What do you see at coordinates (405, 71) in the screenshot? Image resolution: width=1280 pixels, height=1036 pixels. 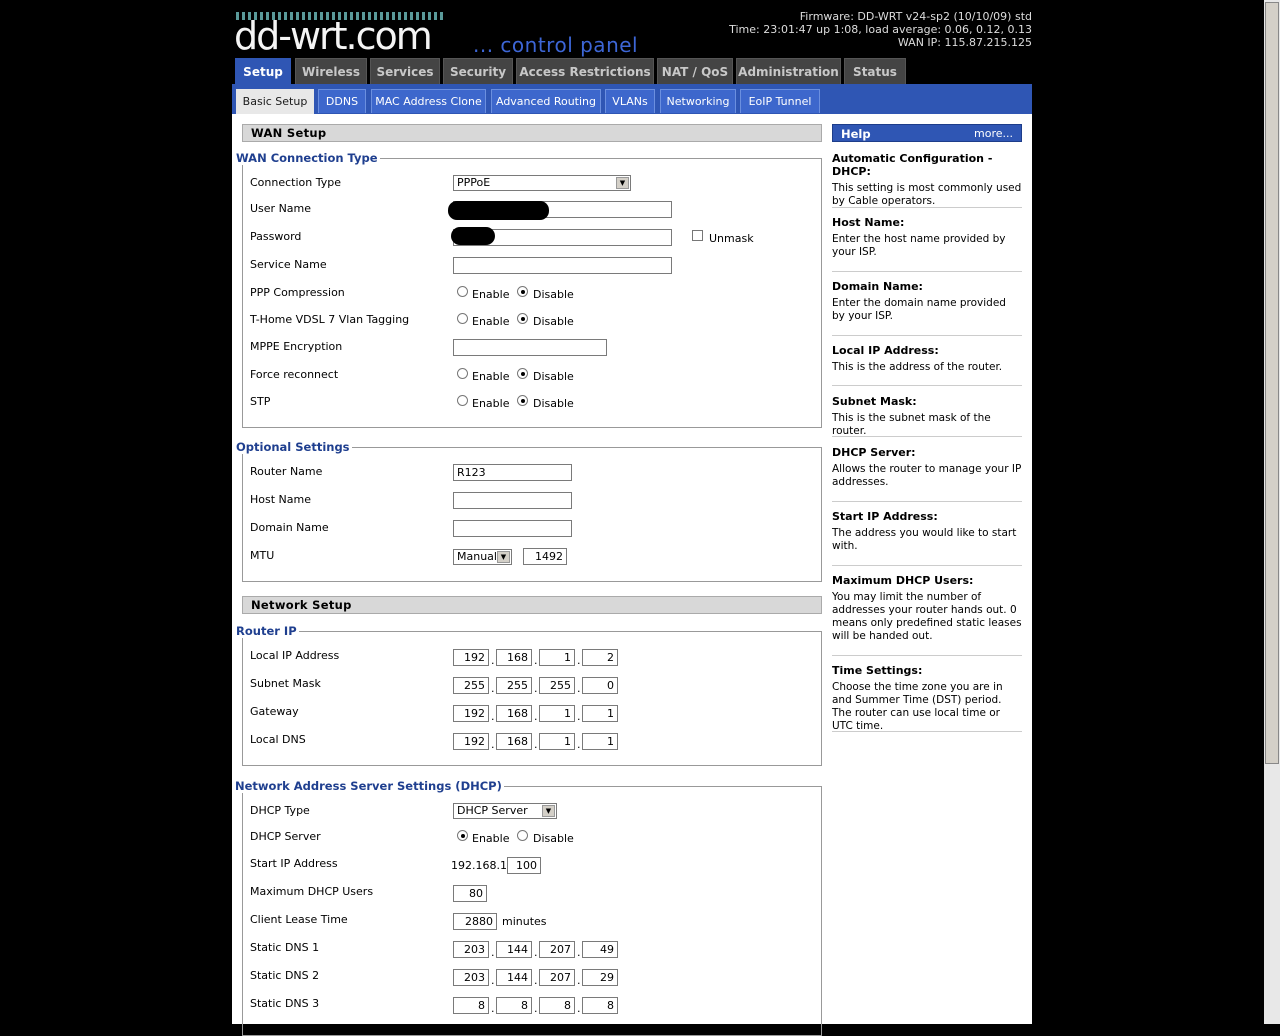 I see `tab-services: Services` at bounding box center [405, 71].